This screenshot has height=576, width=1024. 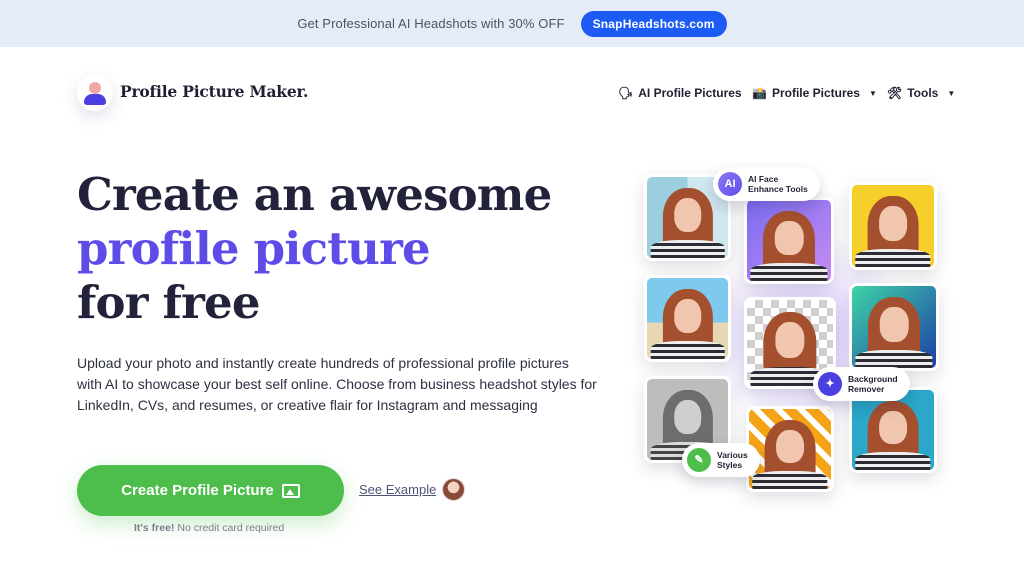 What do you see at coordinates (866, 389) in the screenshot?
I see `tag-line: Remover` at bounding box center [866, 389].